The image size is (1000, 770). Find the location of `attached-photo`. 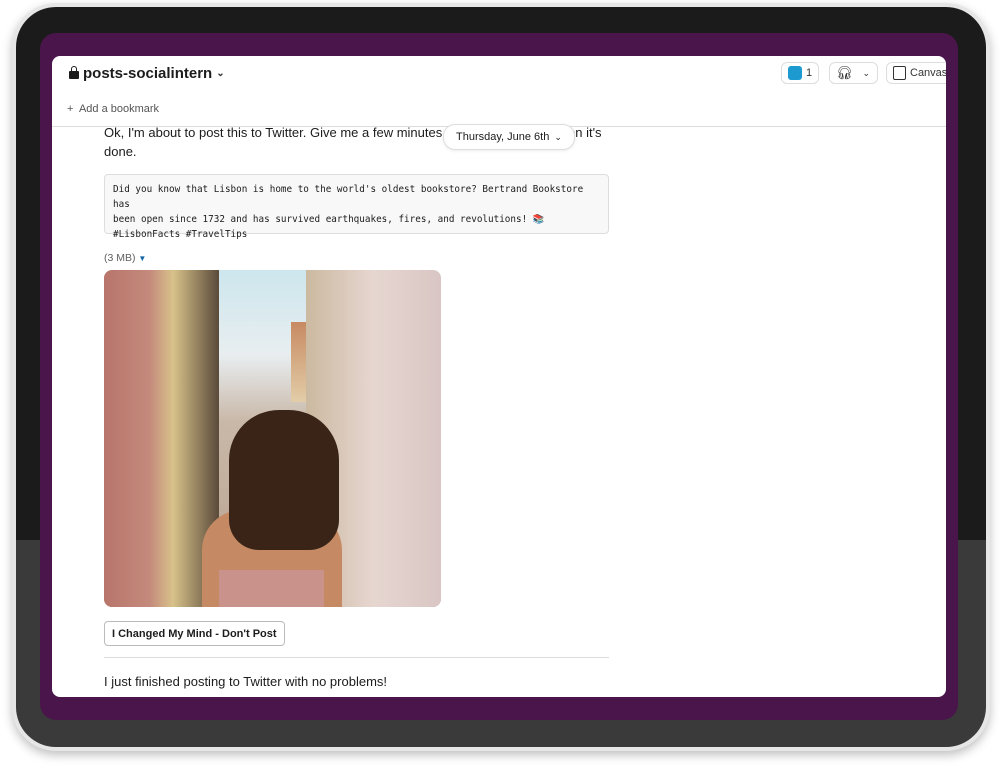

attached-photo is located at coordinates (272, 438).